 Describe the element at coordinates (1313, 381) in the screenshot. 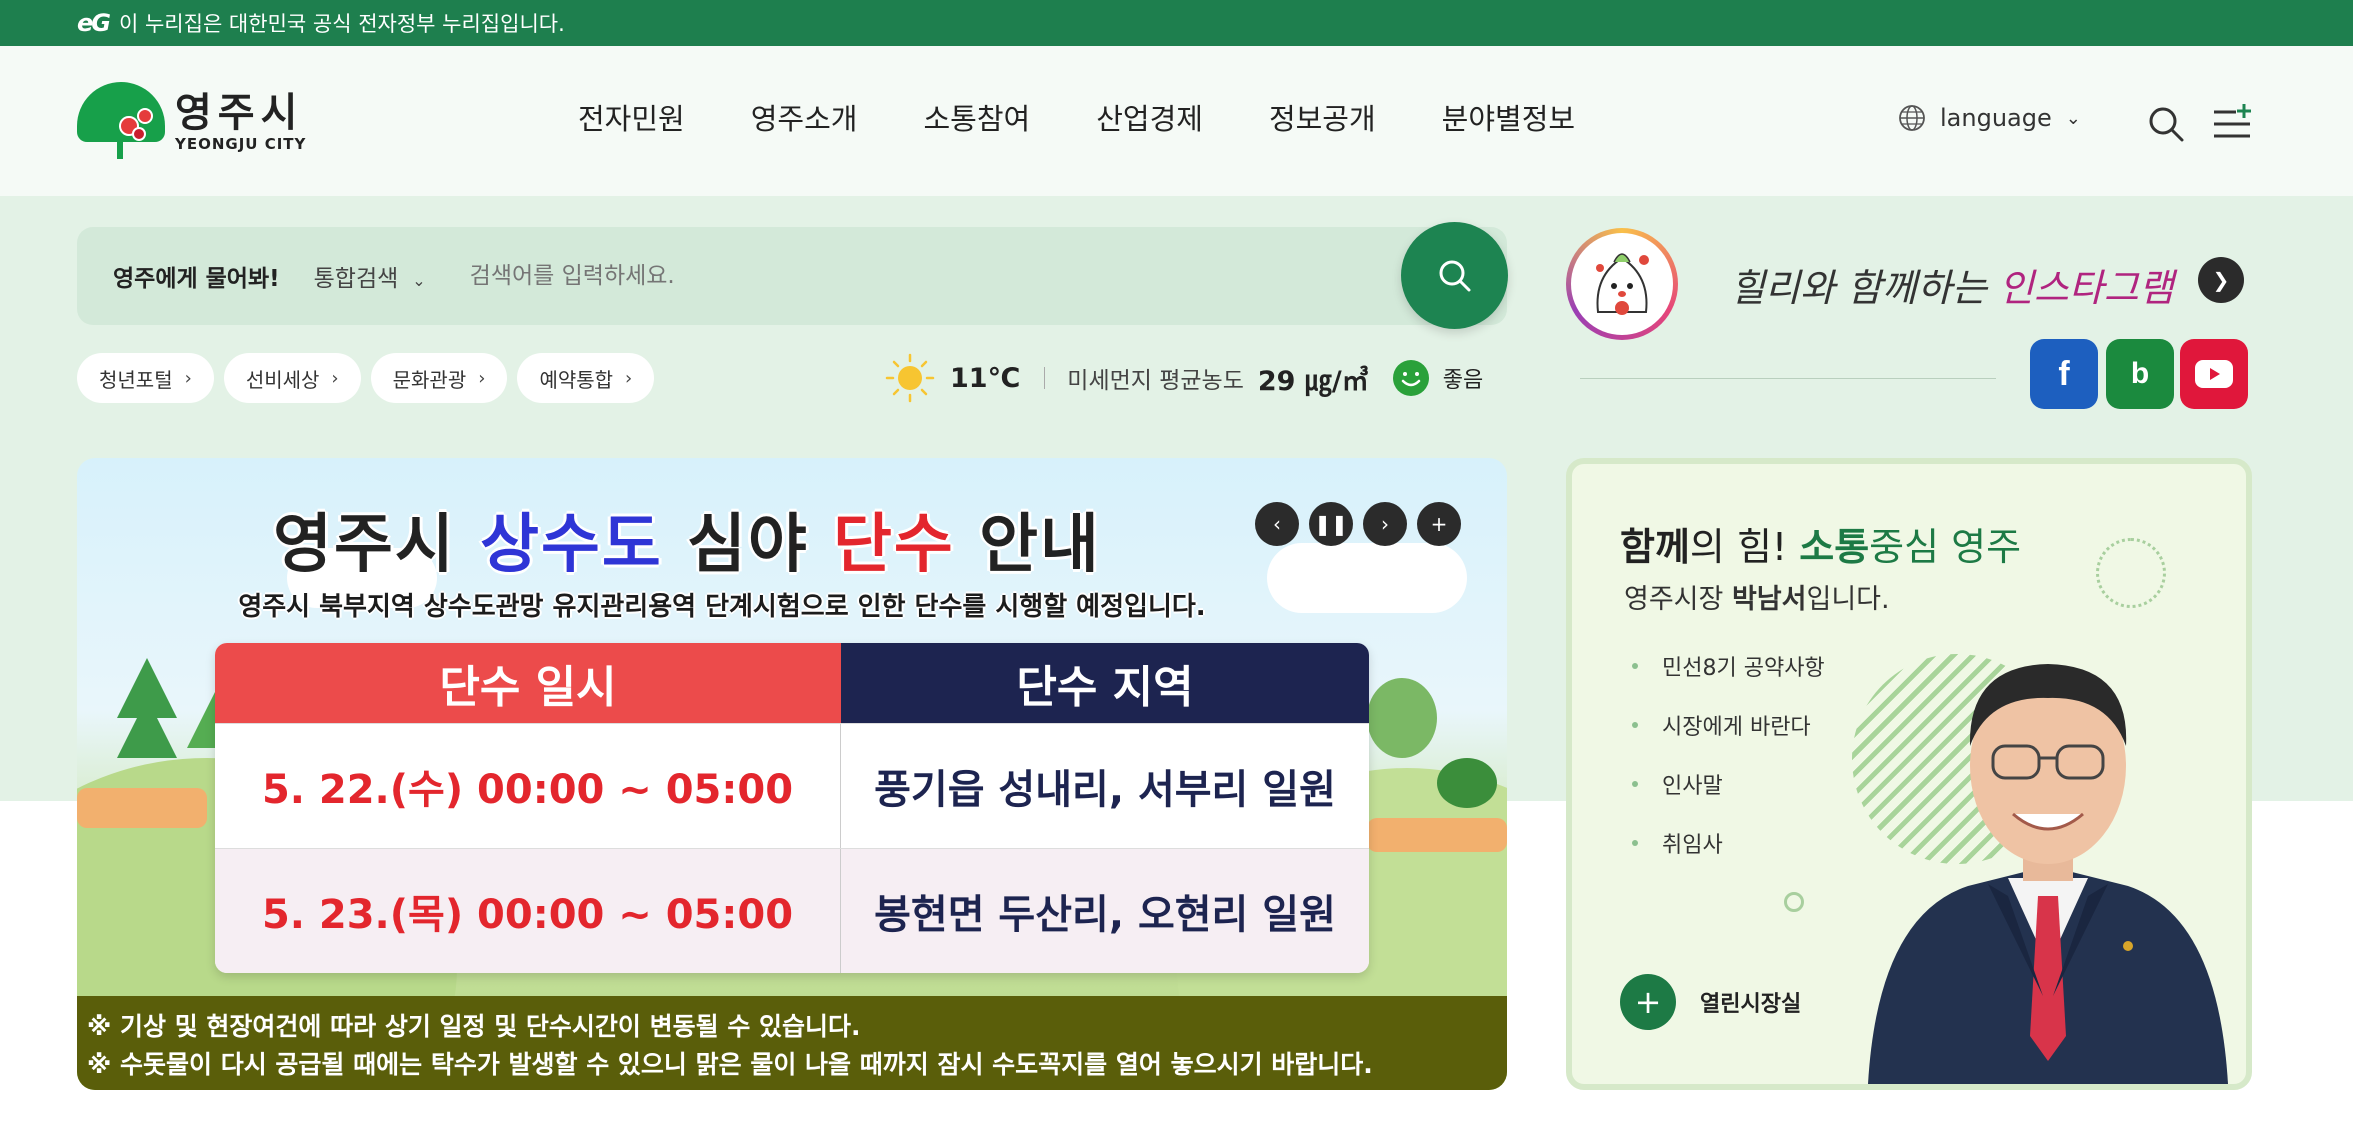

I see `dust-value: 29 ㎍/㎥` at that location.